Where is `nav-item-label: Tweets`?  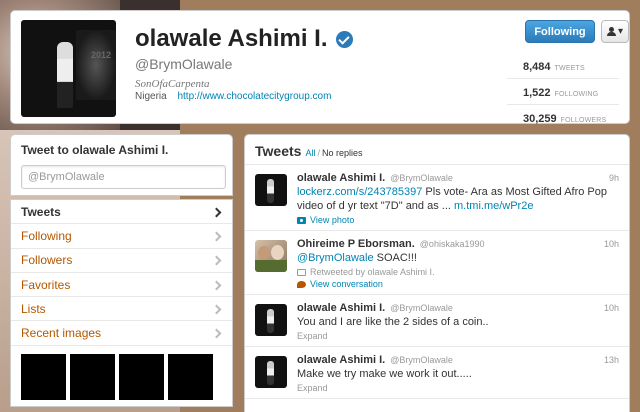
nav-item-label: Tweets is located at coordinates (41, 211).